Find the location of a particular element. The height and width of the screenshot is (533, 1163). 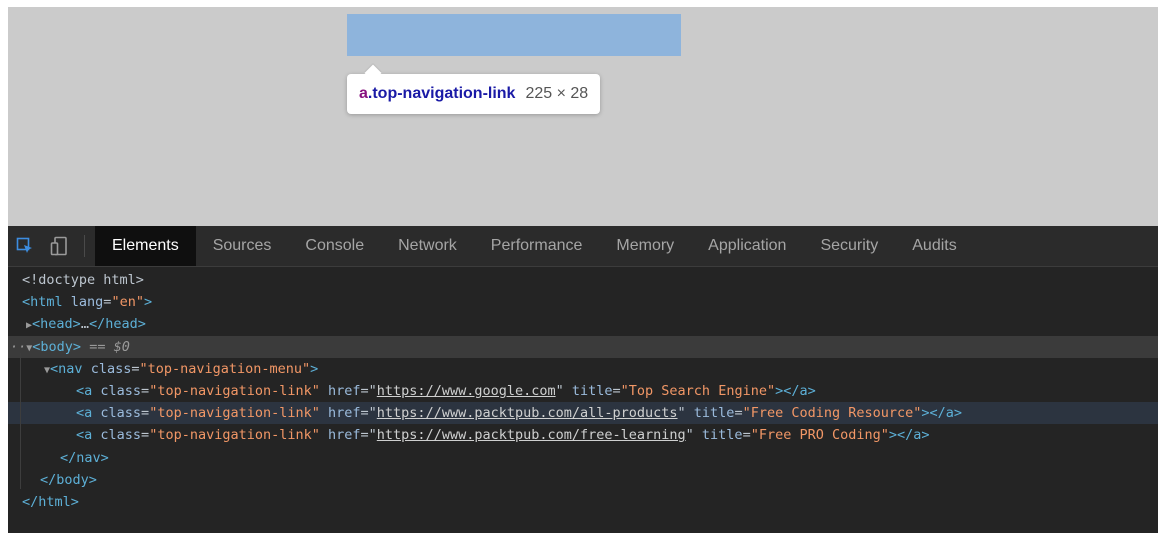

element-highlight is located at coordinates (514, 35).